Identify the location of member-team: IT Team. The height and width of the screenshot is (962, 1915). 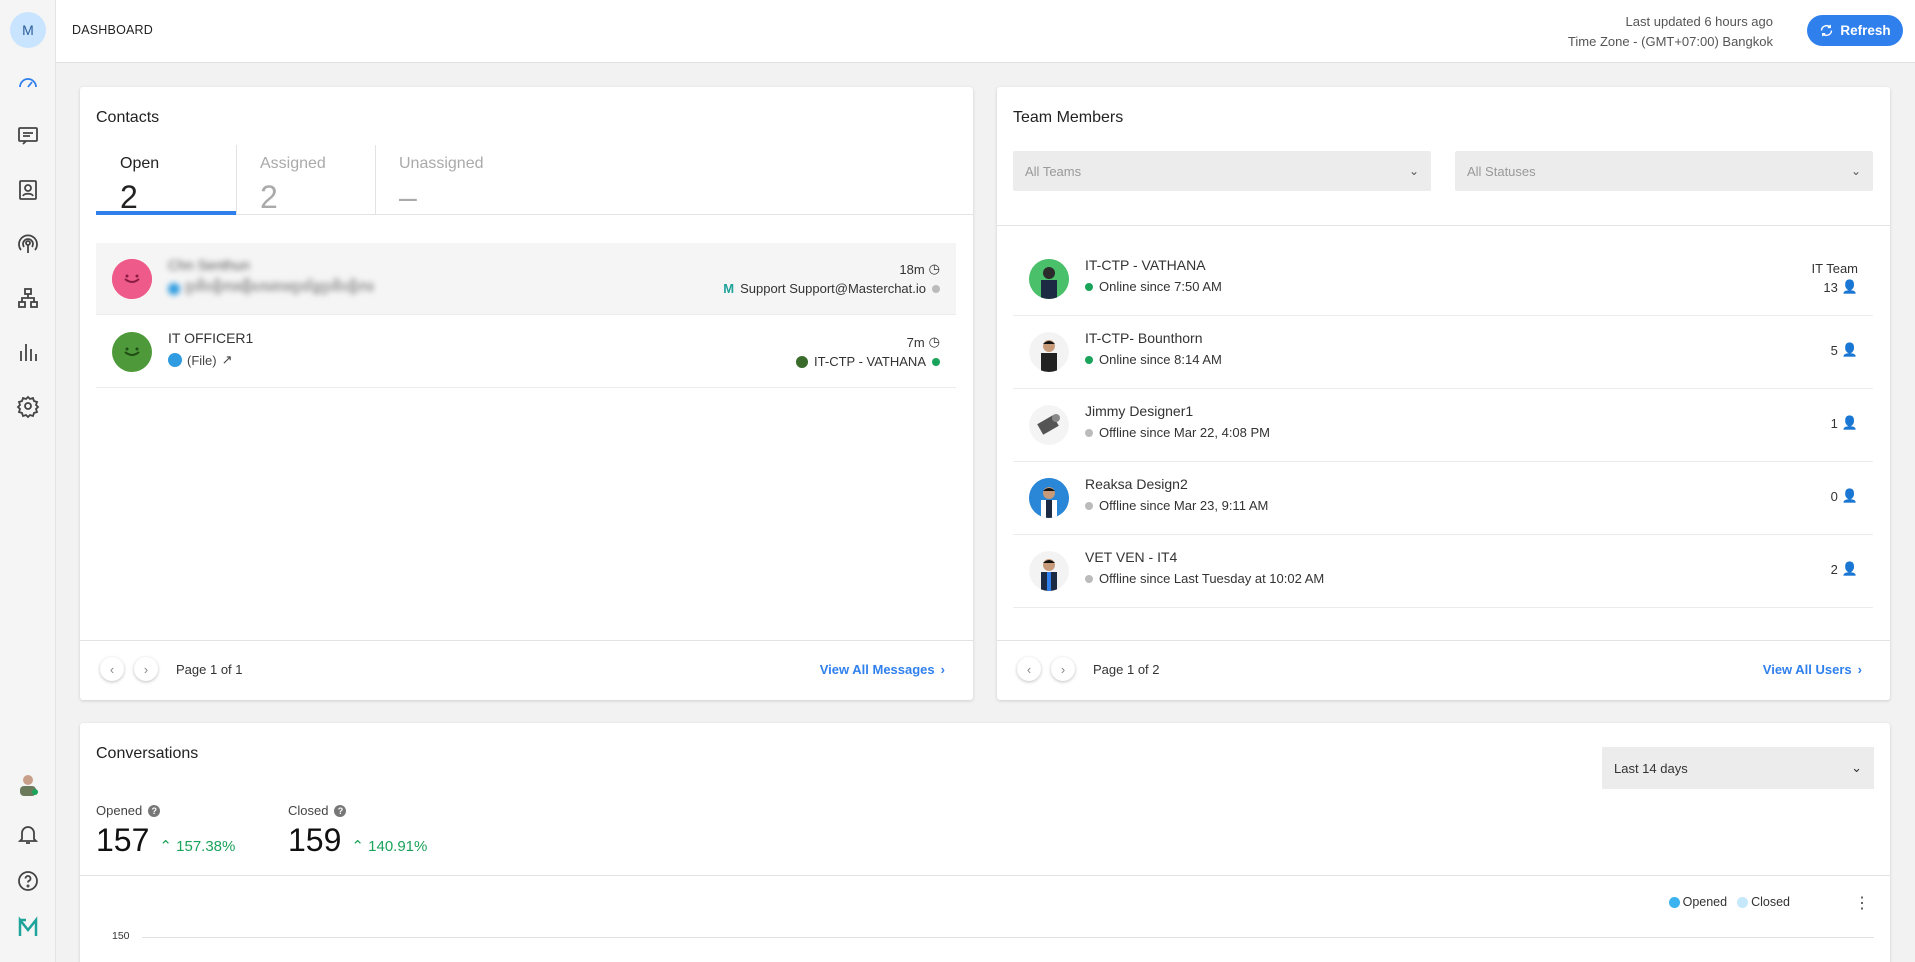
(1834, 268).